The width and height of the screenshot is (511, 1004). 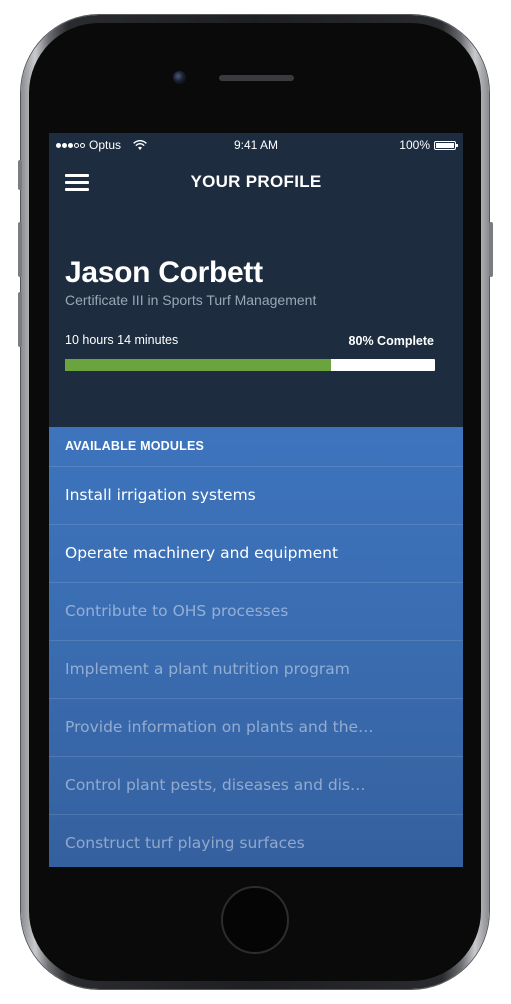 I want to click on progress-bar, so click(x=250, y=365).